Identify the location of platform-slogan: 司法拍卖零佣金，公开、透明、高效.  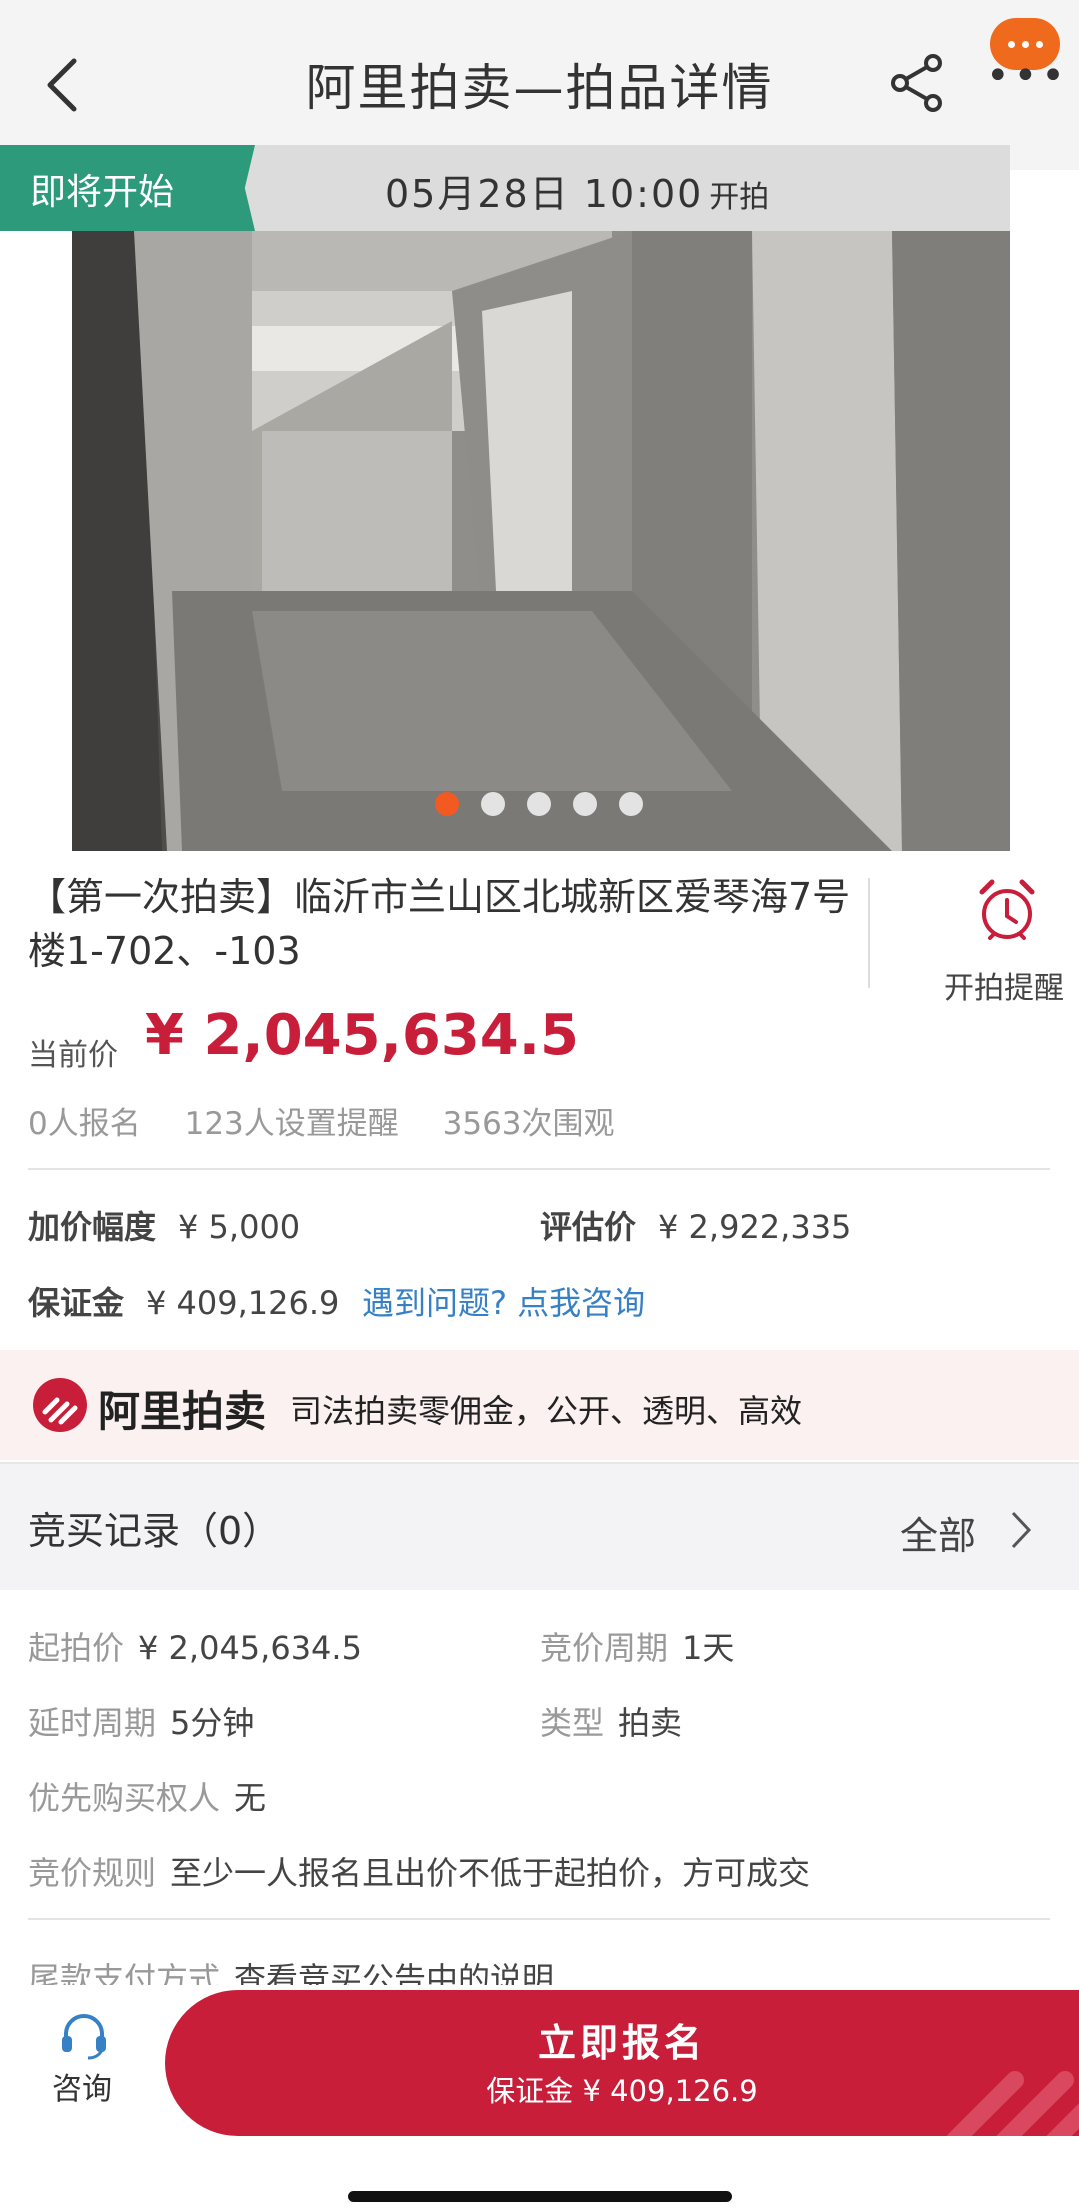
(546, 1411).